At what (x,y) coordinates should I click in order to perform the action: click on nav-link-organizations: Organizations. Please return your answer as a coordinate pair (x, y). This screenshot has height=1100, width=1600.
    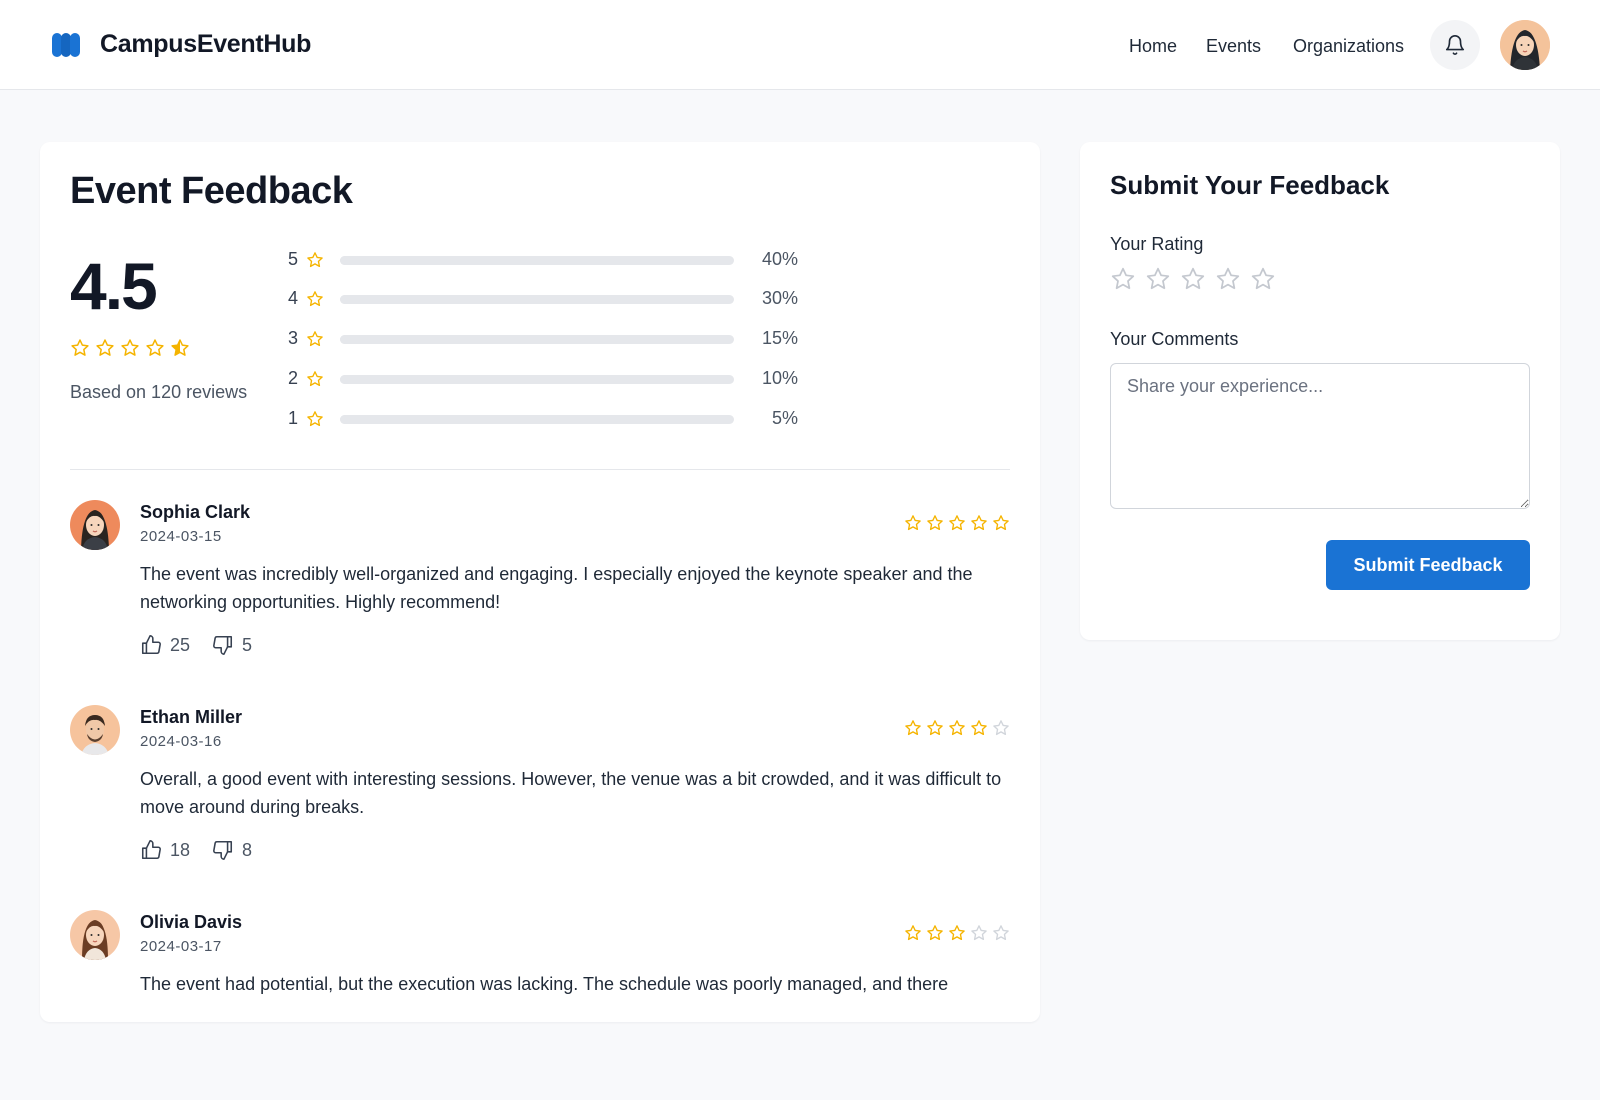
    Looking at the image, I should click on (1348, 46).